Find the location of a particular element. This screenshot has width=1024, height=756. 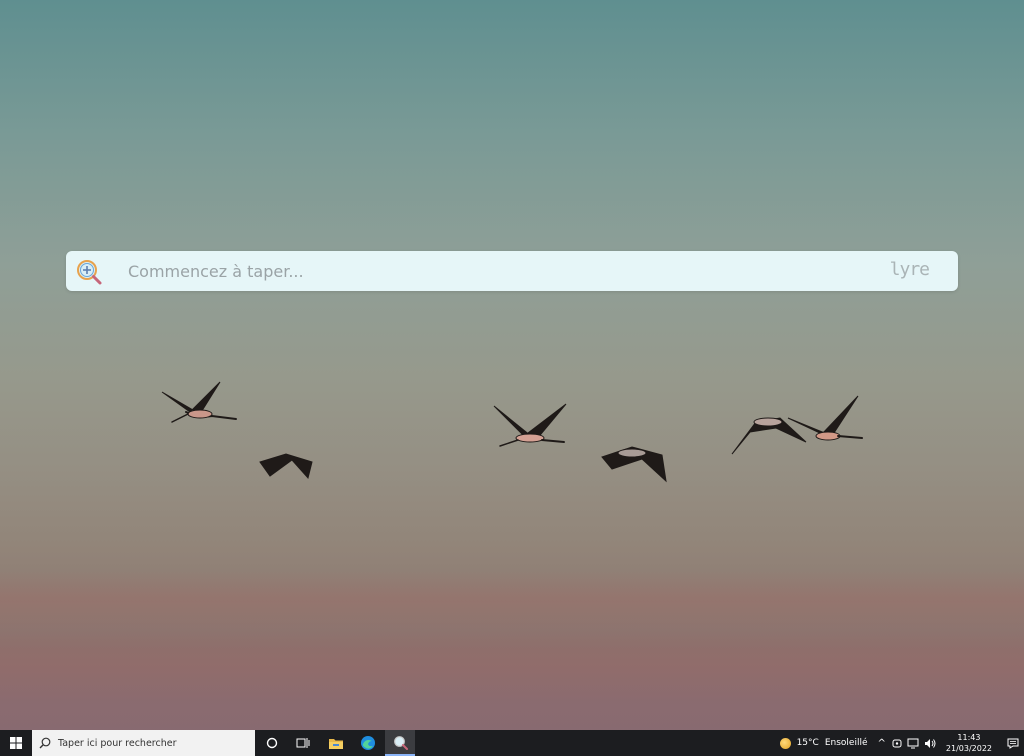

file-explorer-button is located at coordinates (336, 743).